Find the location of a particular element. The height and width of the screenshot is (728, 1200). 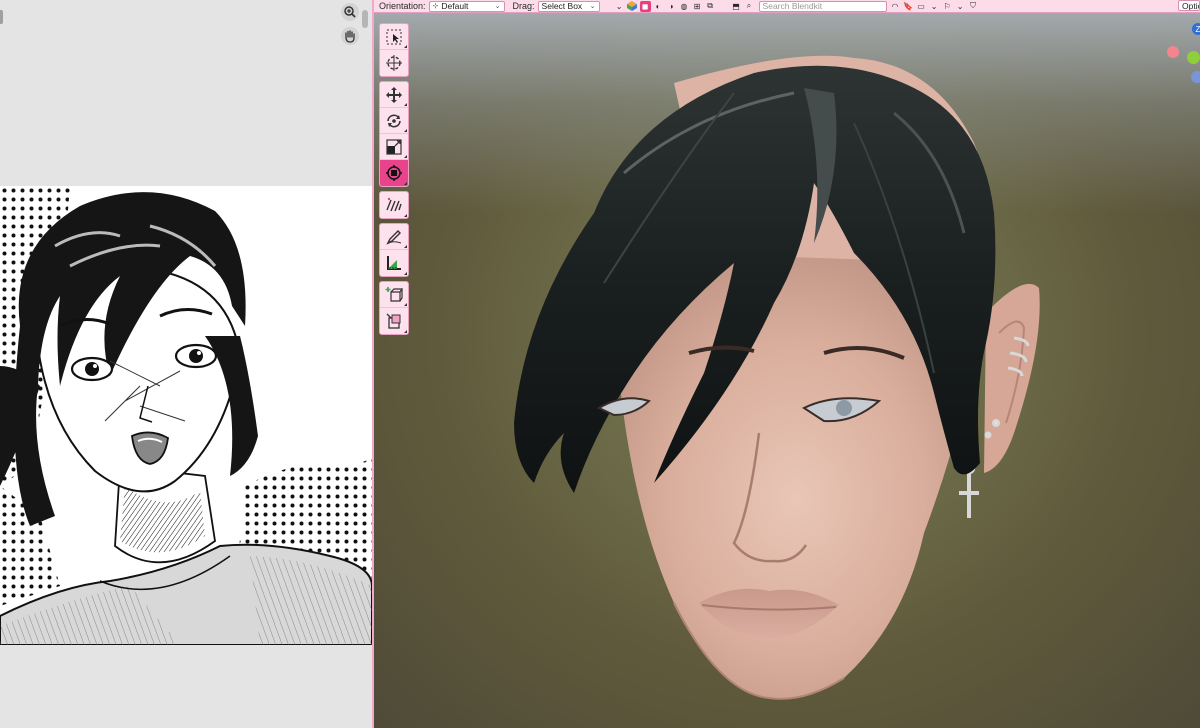

rotate-tool is located at coordinates (394, 121).